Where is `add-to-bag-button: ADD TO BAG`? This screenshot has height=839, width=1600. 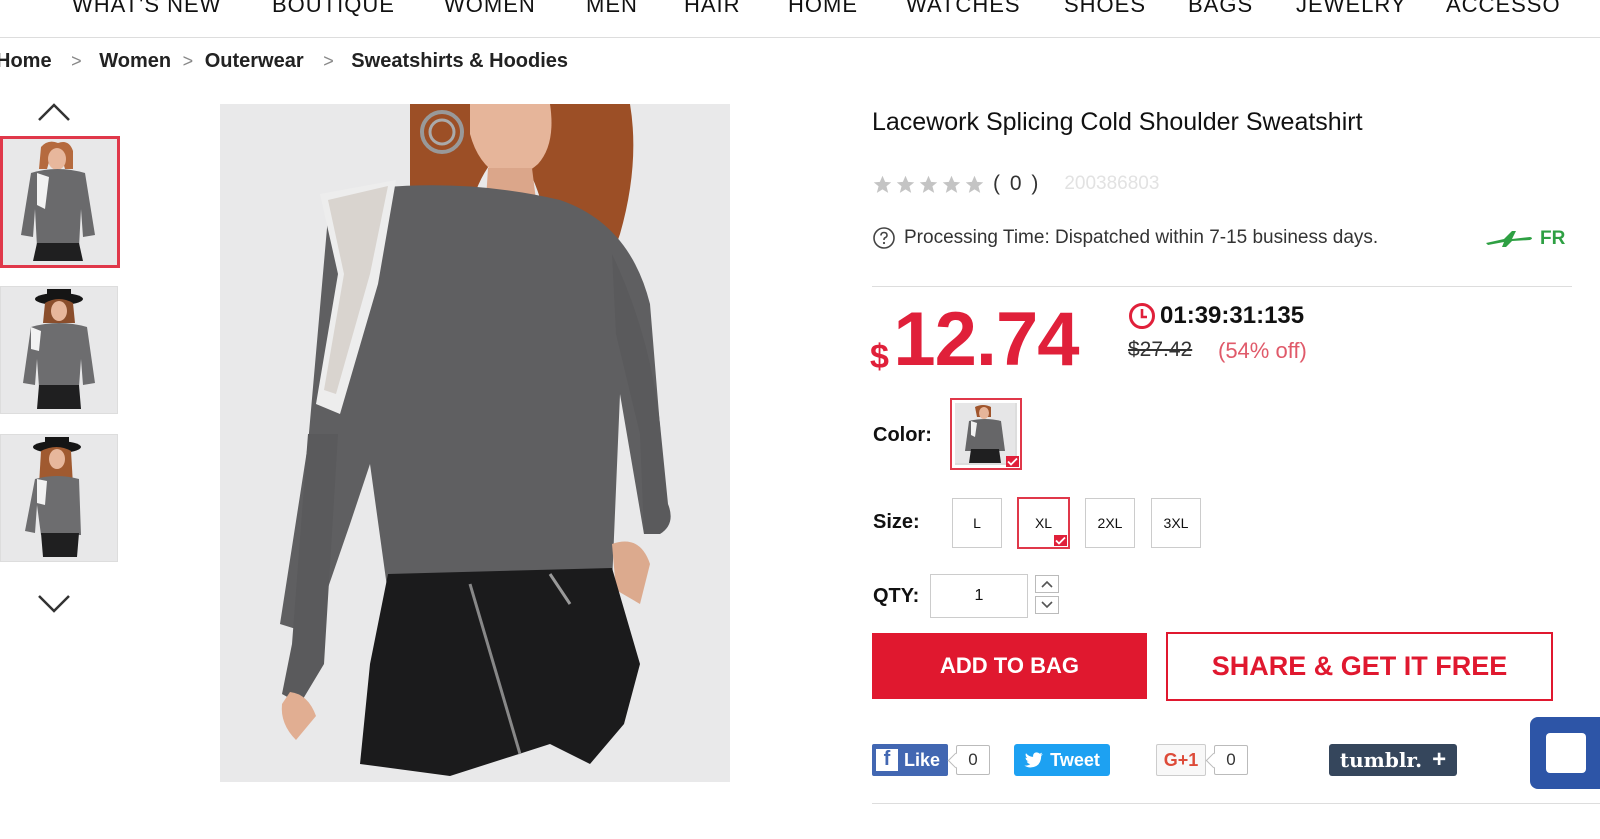 add-to-bag-button: ADD TO BAG is located at coordinates (1009, 666).